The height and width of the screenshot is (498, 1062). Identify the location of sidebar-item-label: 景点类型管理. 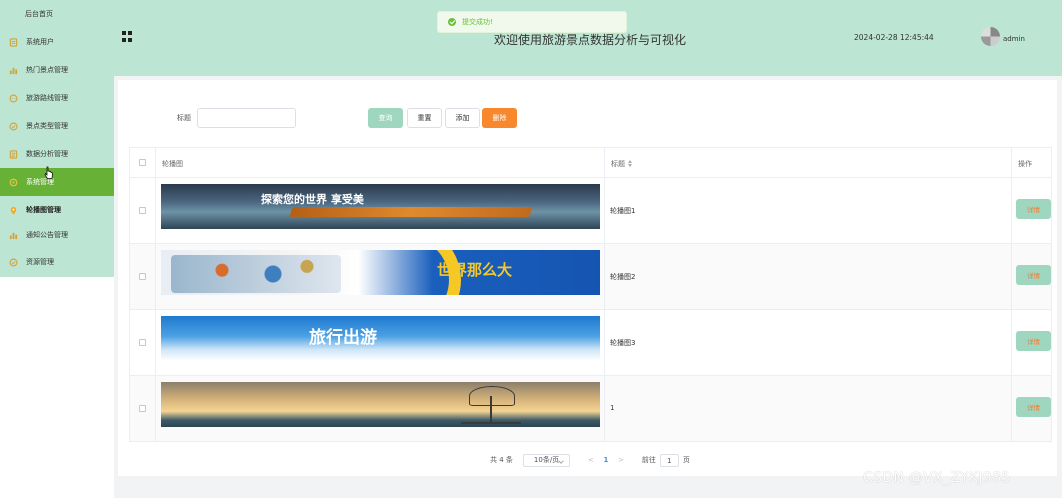
(47, 126).